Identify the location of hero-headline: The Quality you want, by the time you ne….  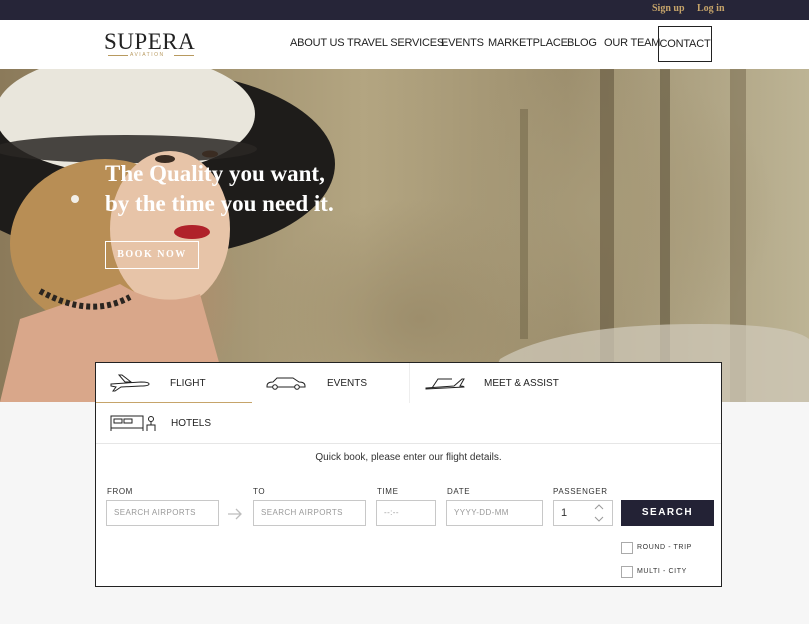
(219, 189).